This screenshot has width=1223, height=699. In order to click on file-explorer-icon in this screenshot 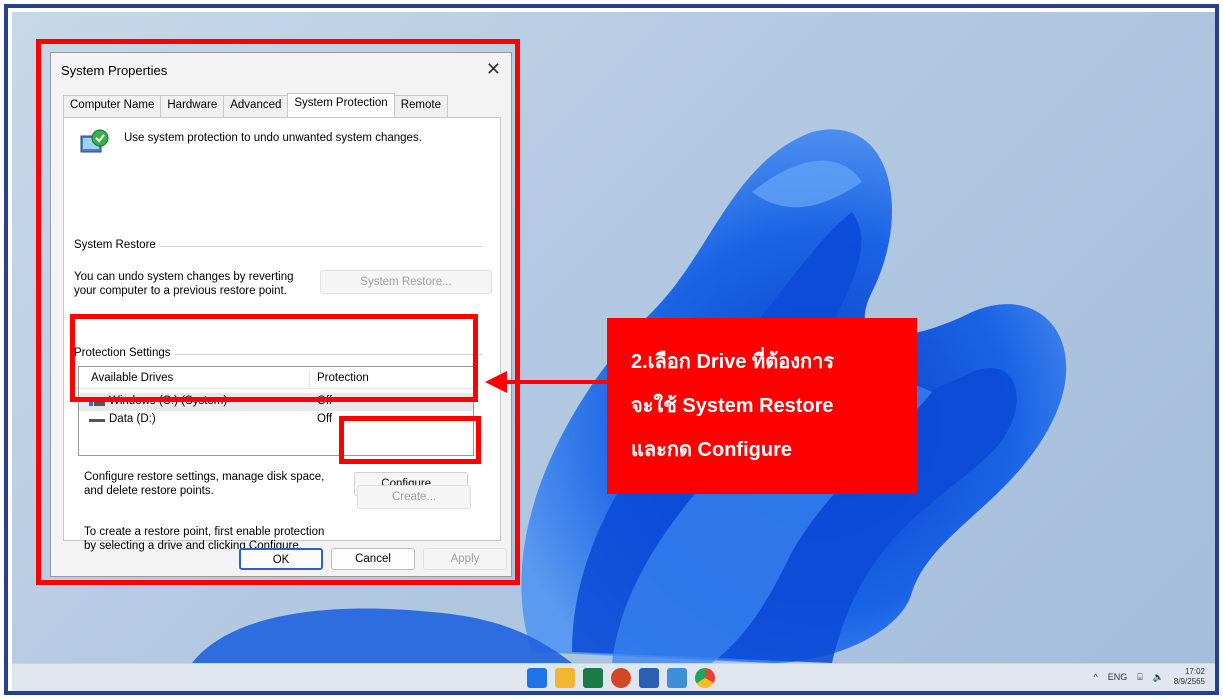, I will do `click(565, 678)`.